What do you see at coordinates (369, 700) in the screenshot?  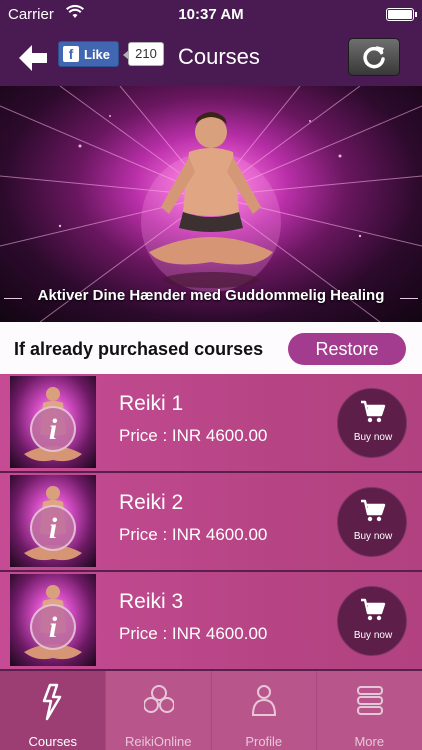 I see `stack-icon` at bounding box center [369, 700].